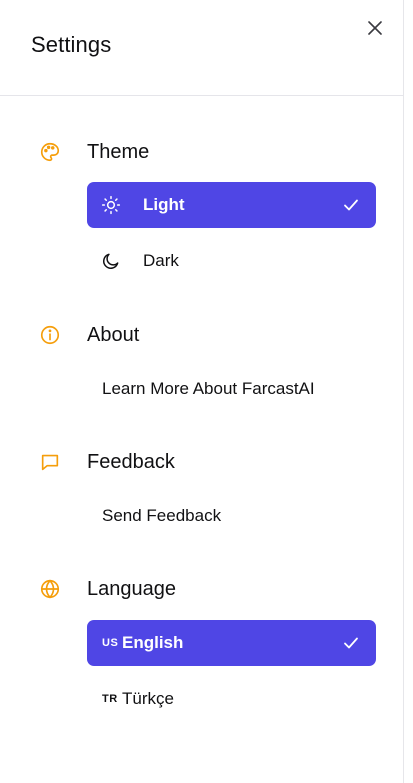 The height and width of the screenshot is (783, 413). What do you see at coordinates (113, 334) in the screenshot?
I see `about-section-title: About` at bounding box center [113, 334].